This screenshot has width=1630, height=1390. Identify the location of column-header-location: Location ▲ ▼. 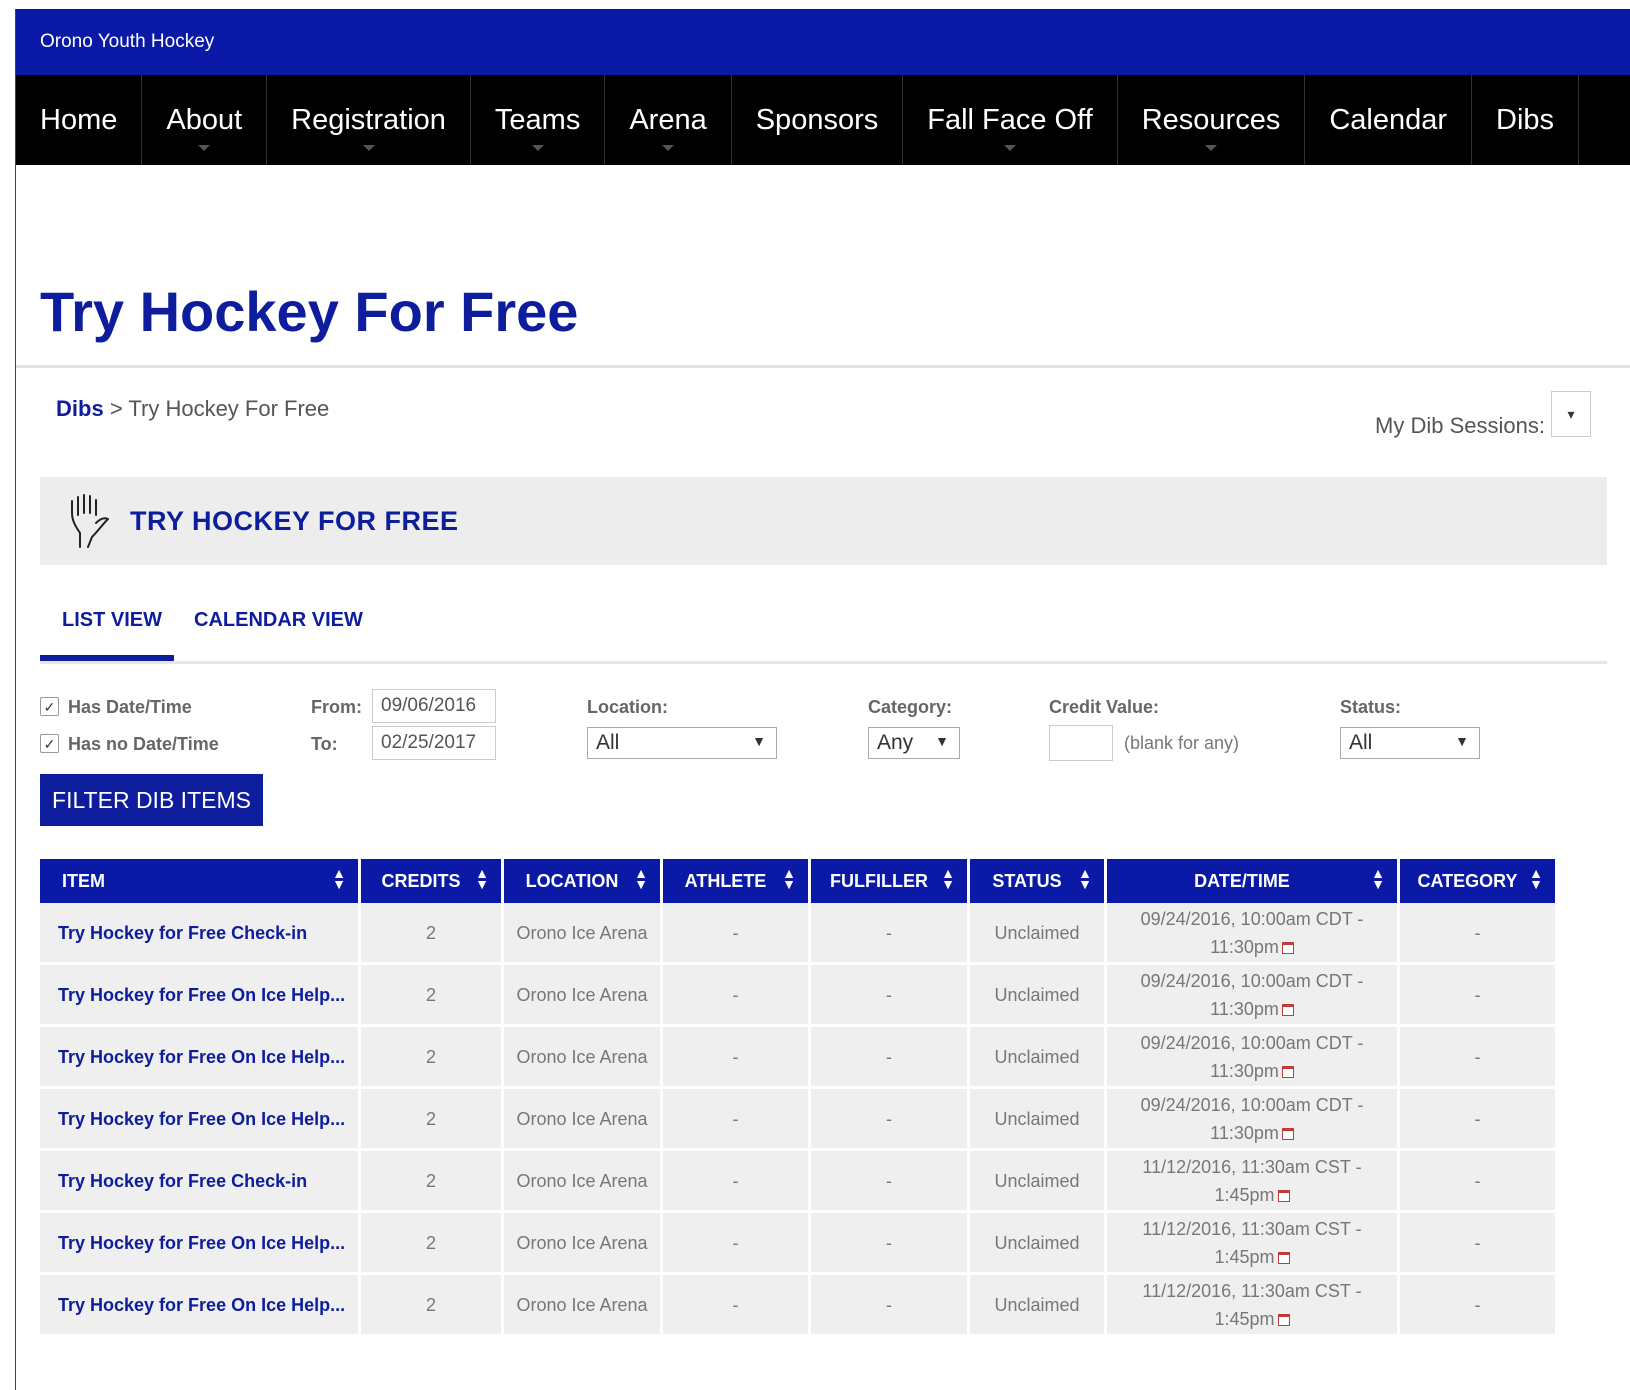
(582, 881).